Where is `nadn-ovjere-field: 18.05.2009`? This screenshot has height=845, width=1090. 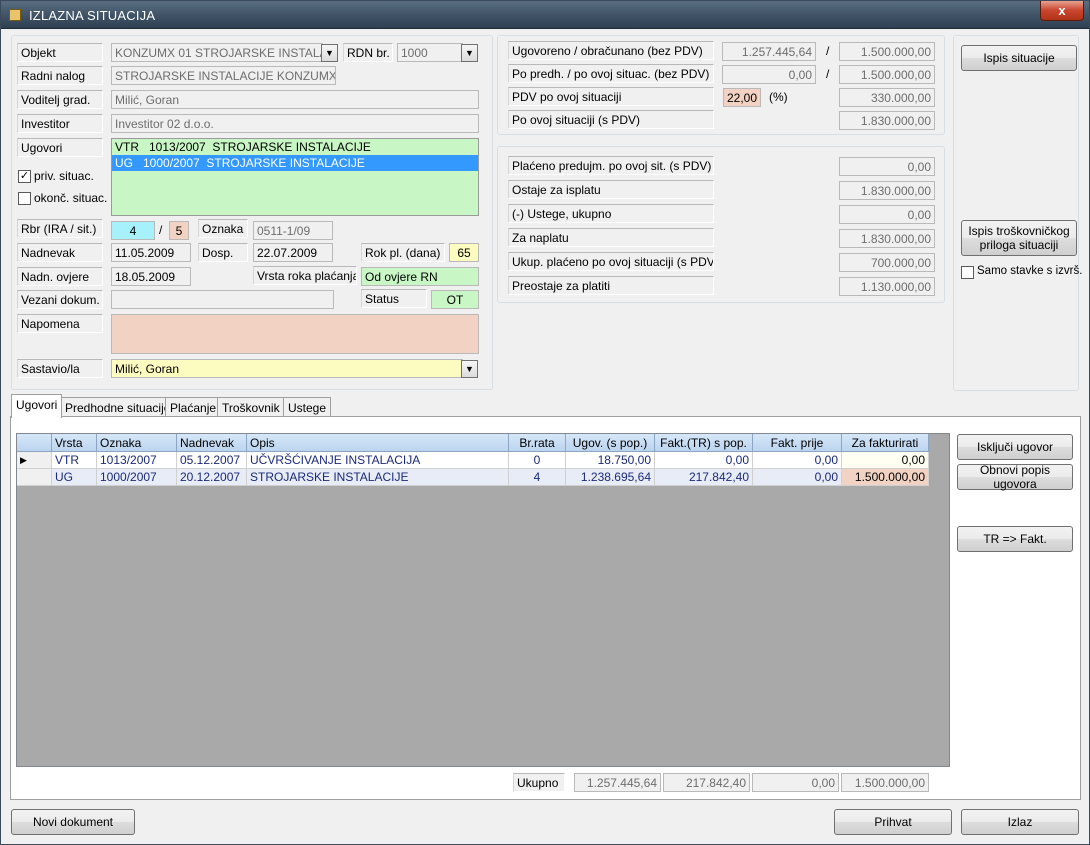 nadn-ovjere-field: 18.05.2009 is located at coordinates (151, 276).